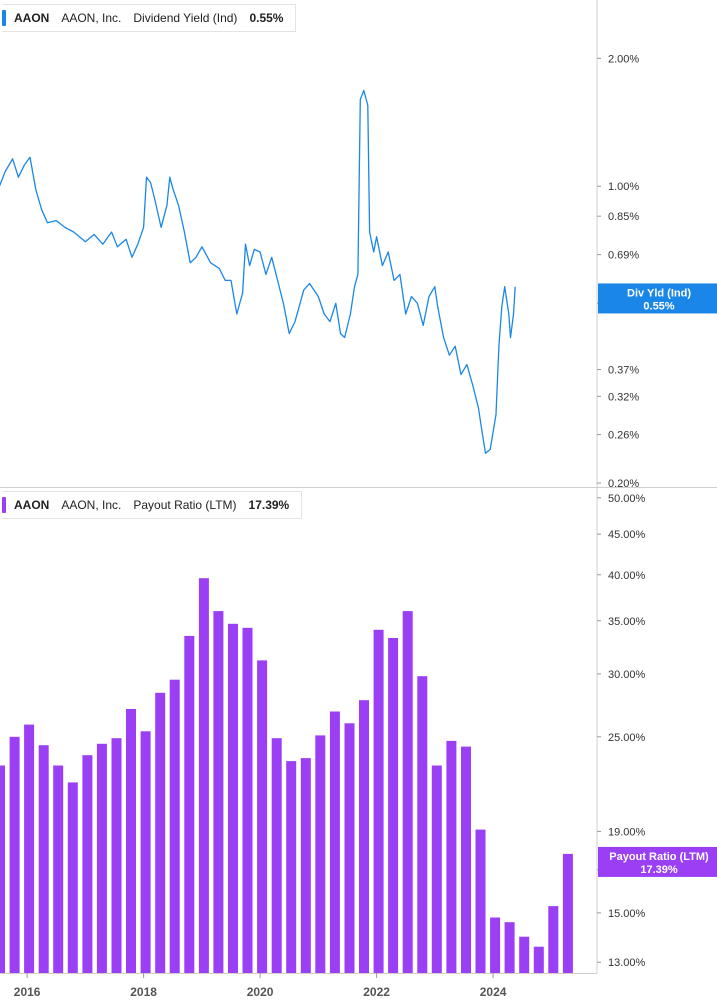 This screenshot has height=1005, width=717. Describe the element at coordinates (627, 535) in the screenshot. I see `y-tick-label: 45.00%` at that location.